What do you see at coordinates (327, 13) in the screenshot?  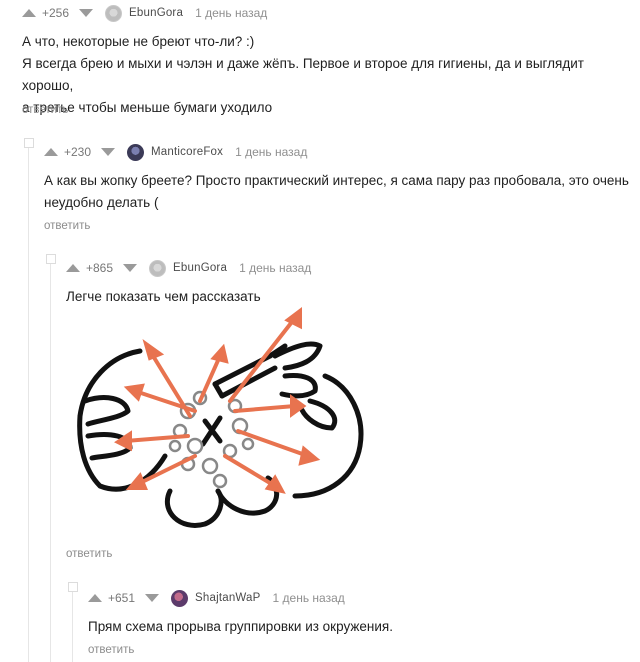 I see `comment-header: +256 EbunGora 1 день назад` at bounding box center [327, 13].